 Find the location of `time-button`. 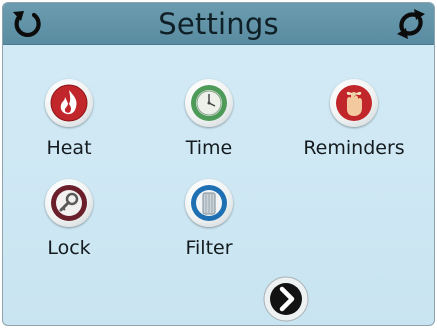

time-button is located at coordinates (209, 103).